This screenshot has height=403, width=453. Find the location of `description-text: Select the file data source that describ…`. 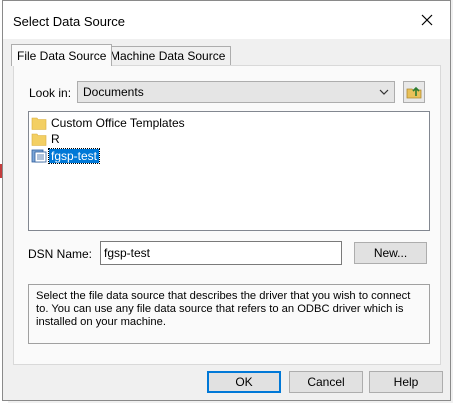

description-text: Select the file data source that describ… is located at coordinates (223, 309).